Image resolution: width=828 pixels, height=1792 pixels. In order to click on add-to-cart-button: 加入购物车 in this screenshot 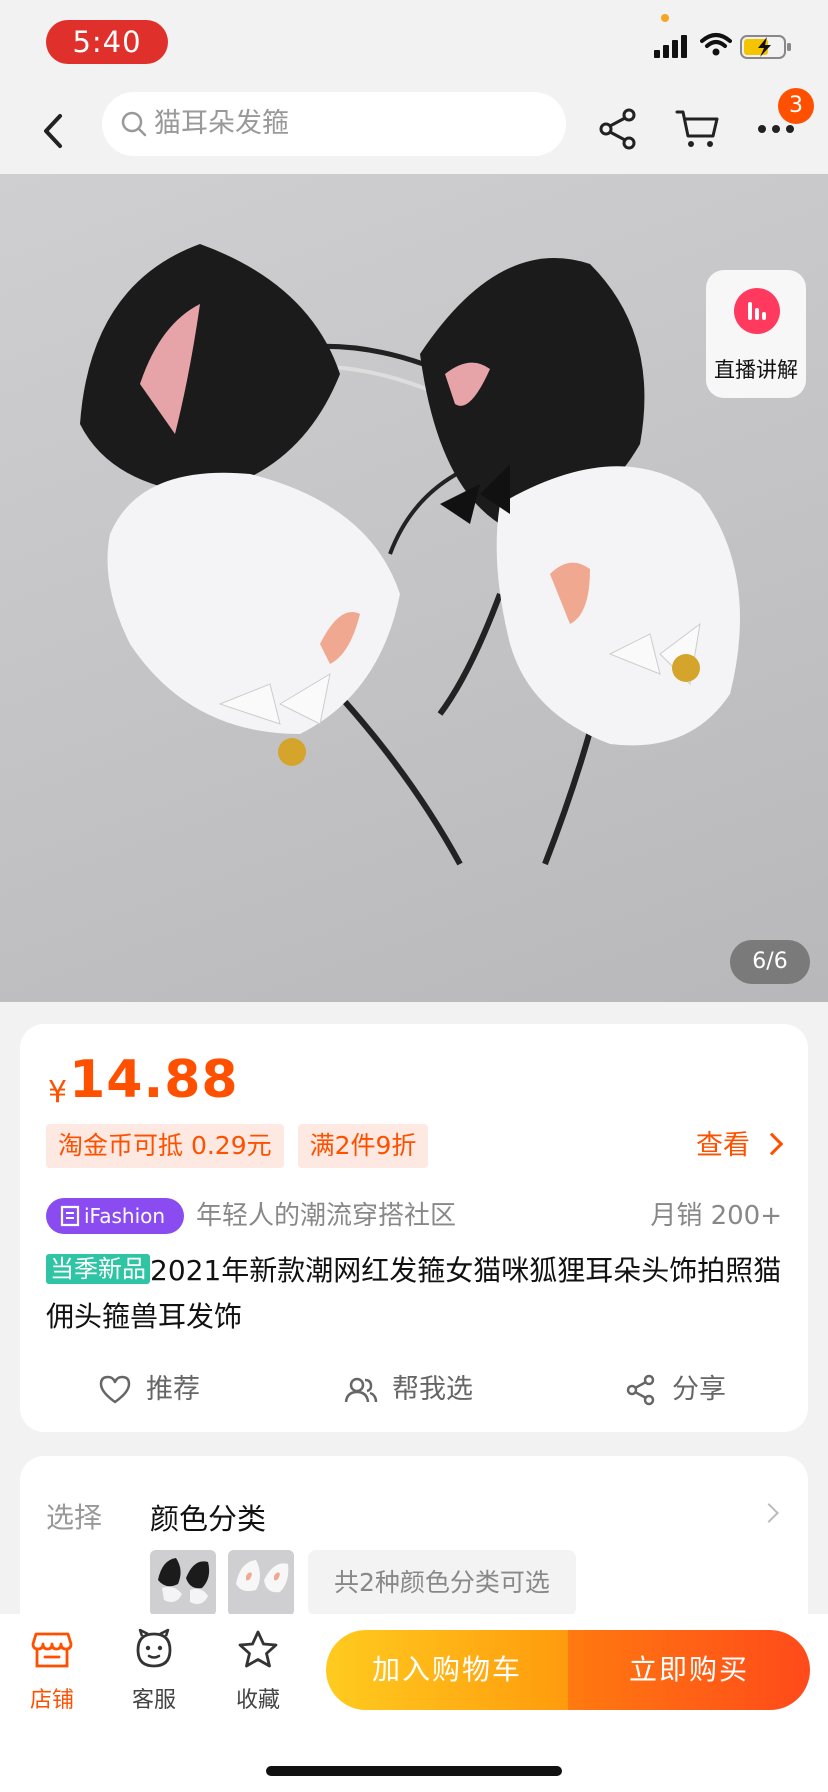, I will do `click(447, 1670)`.